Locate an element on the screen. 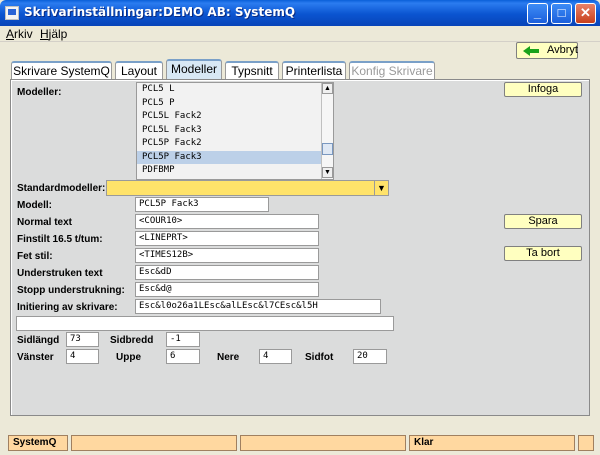  sidfot-field: 20 is located at coordinates (370, 356).